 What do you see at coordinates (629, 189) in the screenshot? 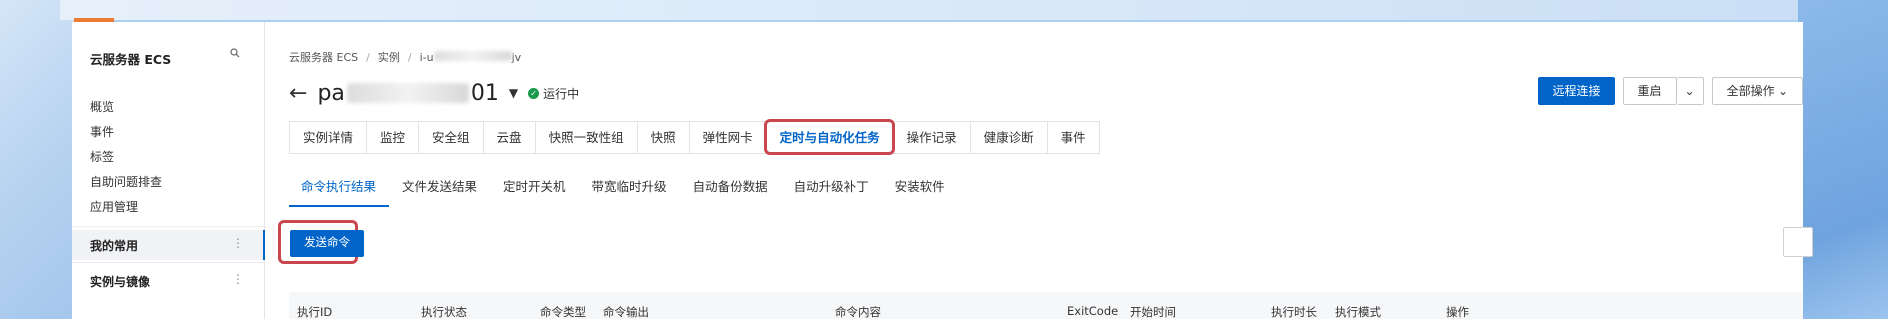
I see `subtab-bandwidth-upgrade: 带宽临时升级` at bounding box center [629, 189].